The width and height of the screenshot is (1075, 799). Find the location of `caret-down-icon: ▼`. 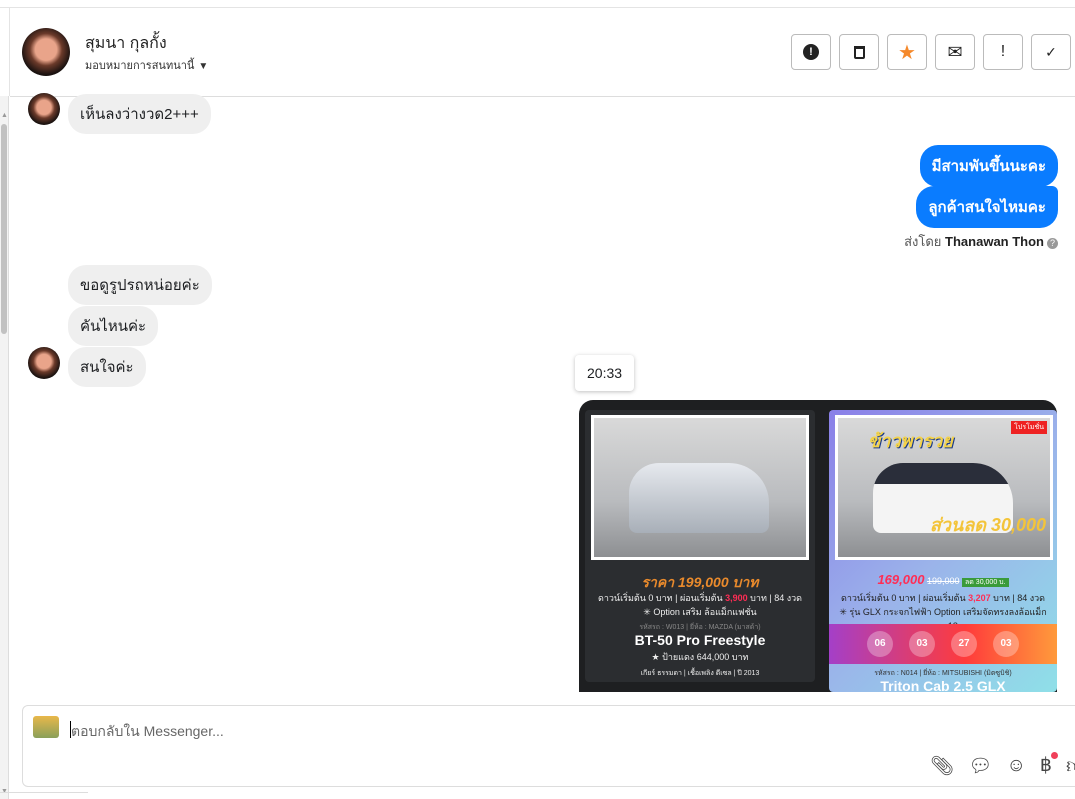

caret-down-icon: ▼ is located at coordinates (203, 66).